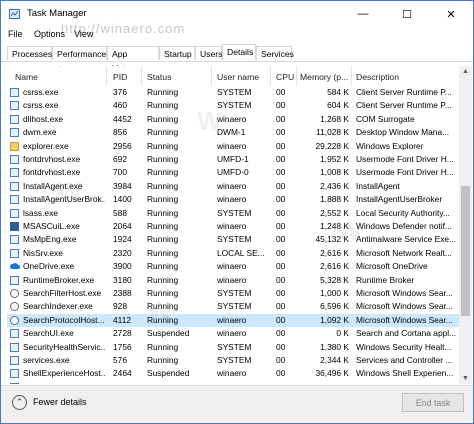 The image size is (474, 424). What do you see at coordinates (238, 77) in the screenshot?
I see `column-header-user-name: User name` at bounding box center [238, 77].